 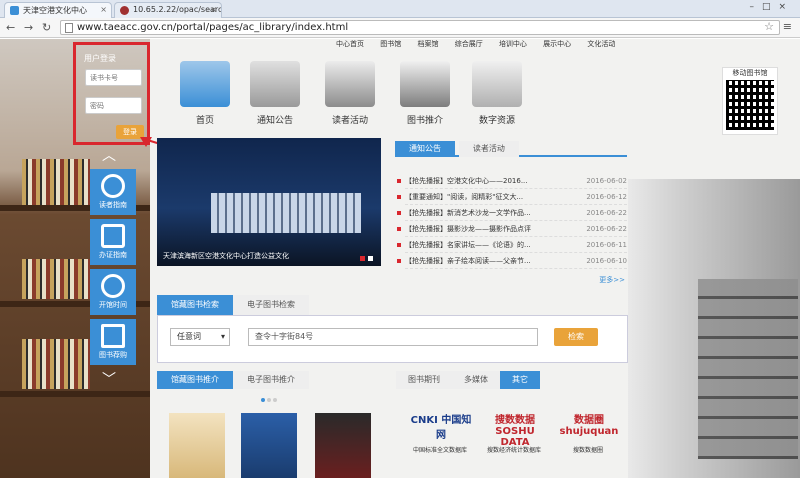 I want to click on list-item: 【抢先播报】亲子绘本阅读——父亲节... 2016-06-10, so click(x=512, y=261).